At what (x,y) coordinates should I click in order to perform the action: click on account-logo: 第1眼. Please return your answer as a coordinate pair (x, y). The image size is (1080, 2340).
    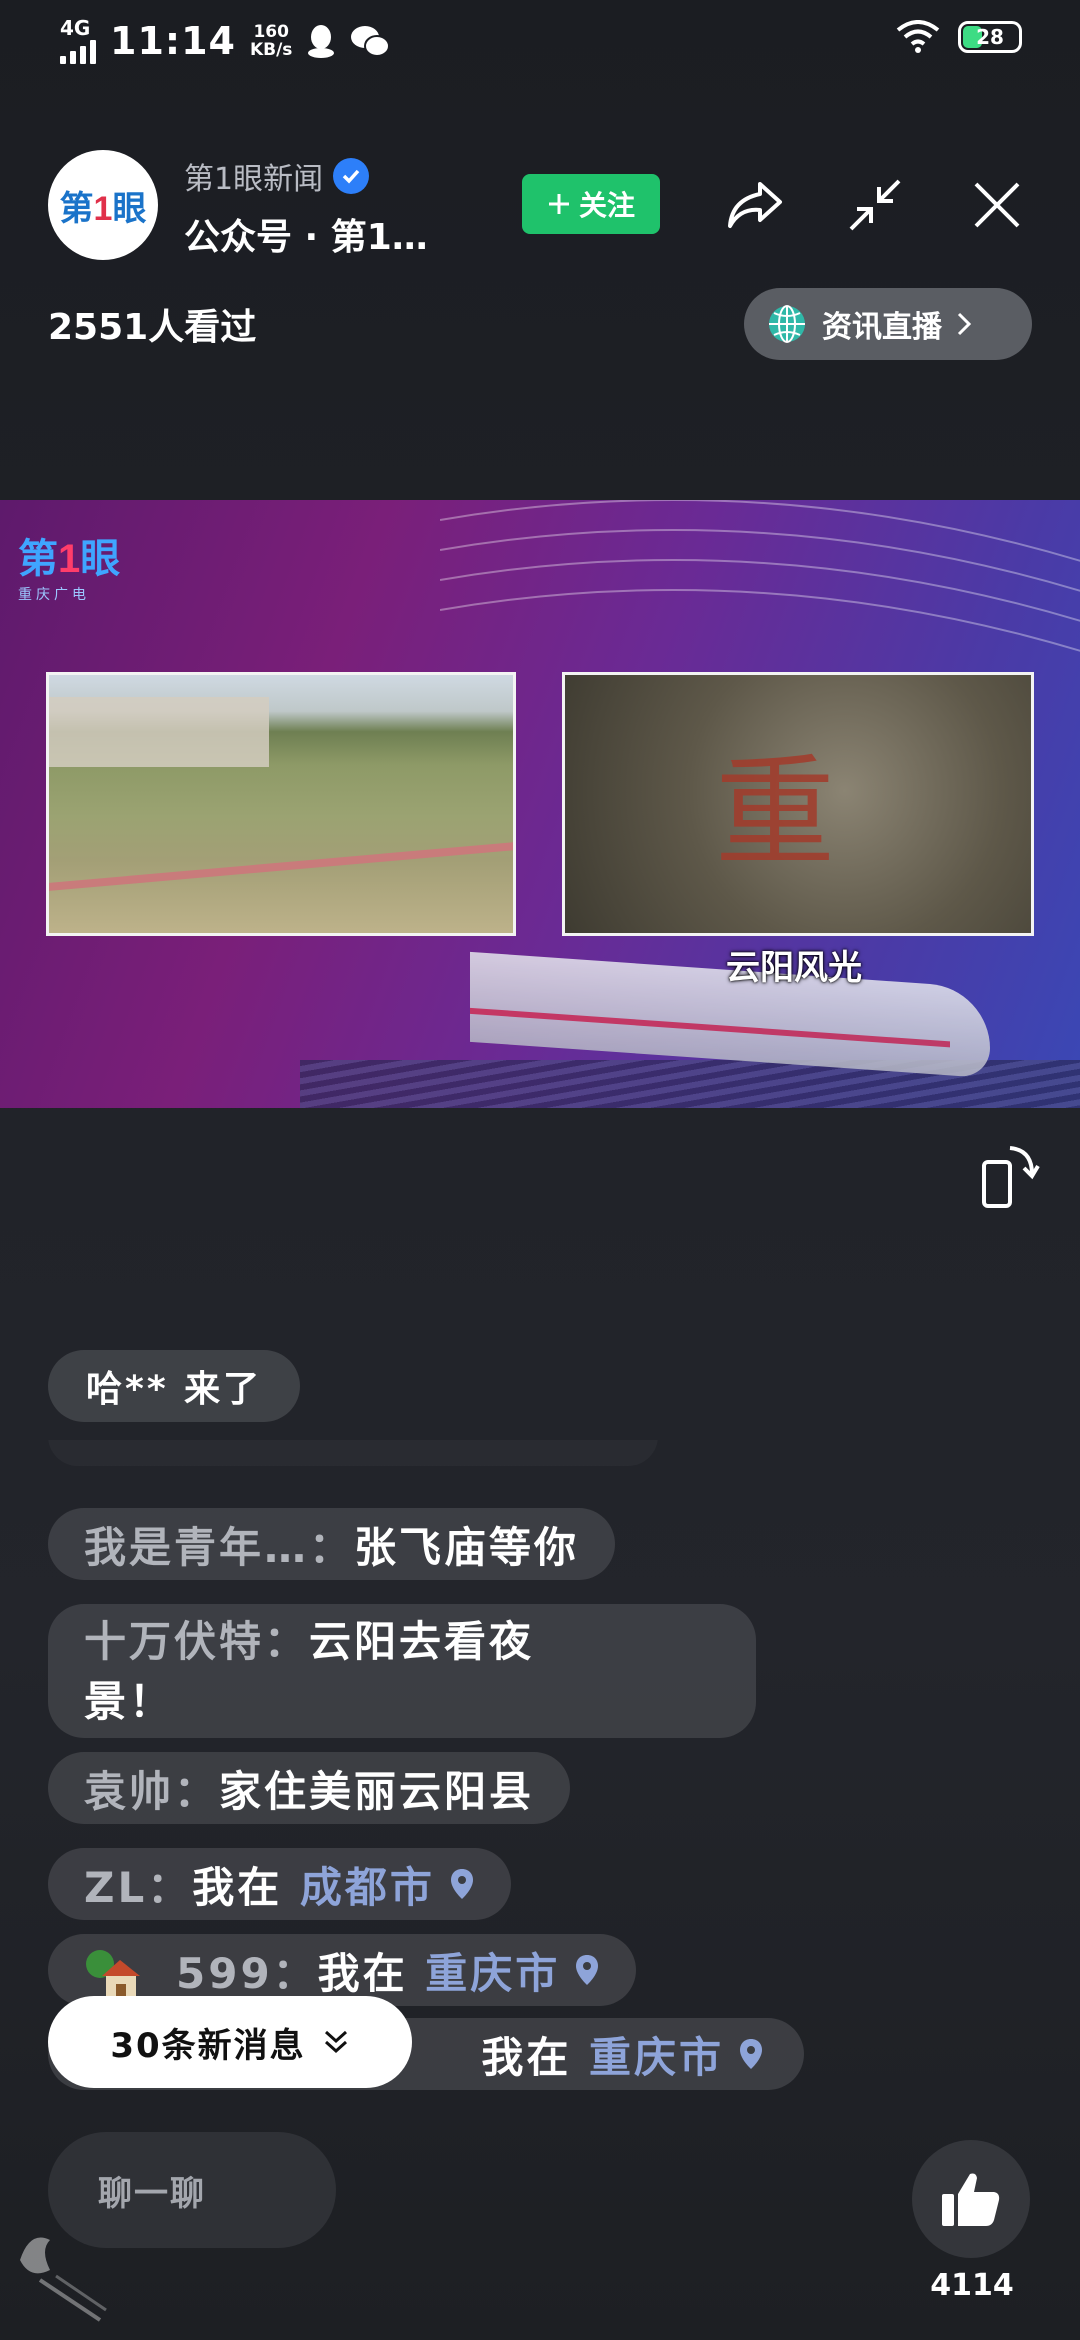
    Looking at the image, I should click on (103, 208).